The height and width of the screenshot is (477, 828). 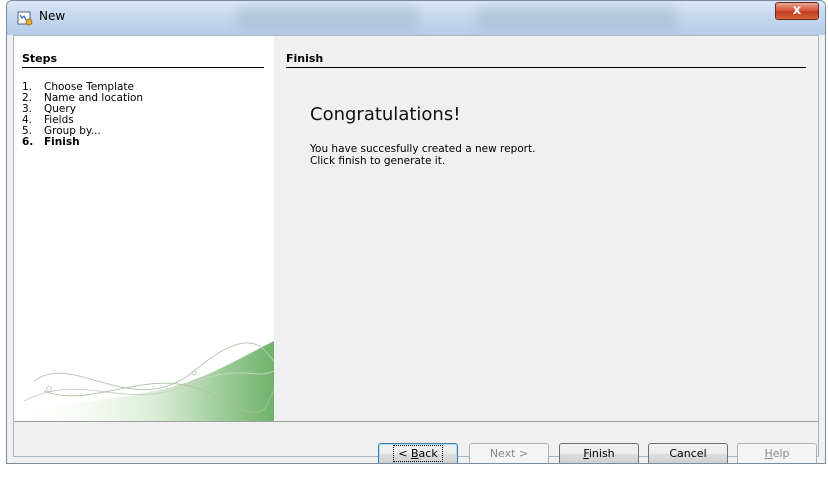 I want to click on step-item: 2. Name and location, so click(x=83, y=98).